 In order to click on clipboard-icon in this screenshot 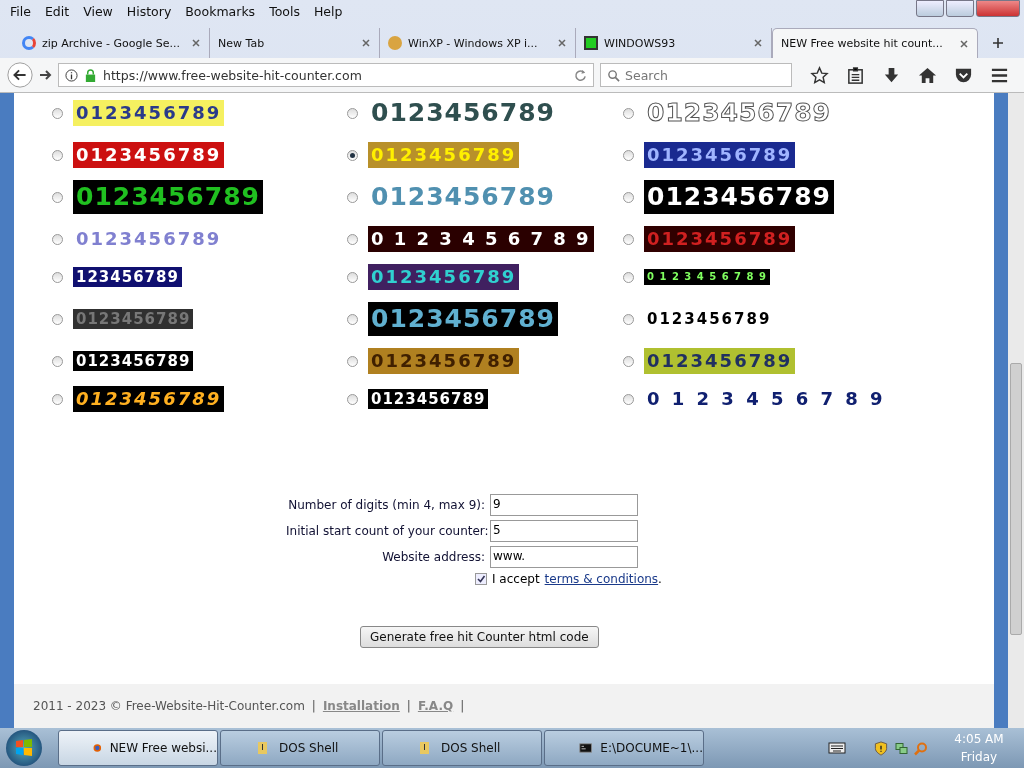, I will do `click(855, 75)`.